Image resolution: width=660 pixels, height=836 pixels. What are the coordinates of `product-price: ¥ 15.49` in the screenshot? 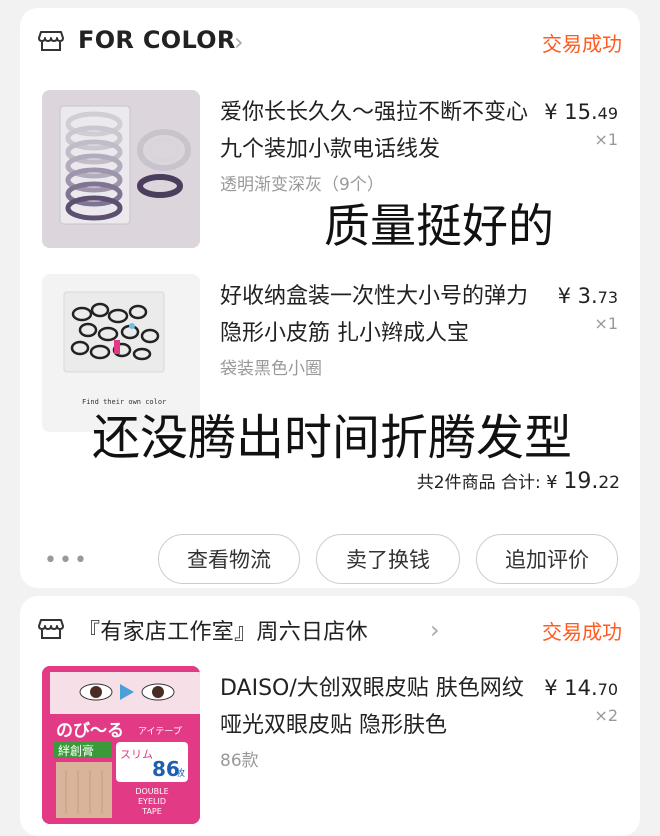 It's located at (581, 112).